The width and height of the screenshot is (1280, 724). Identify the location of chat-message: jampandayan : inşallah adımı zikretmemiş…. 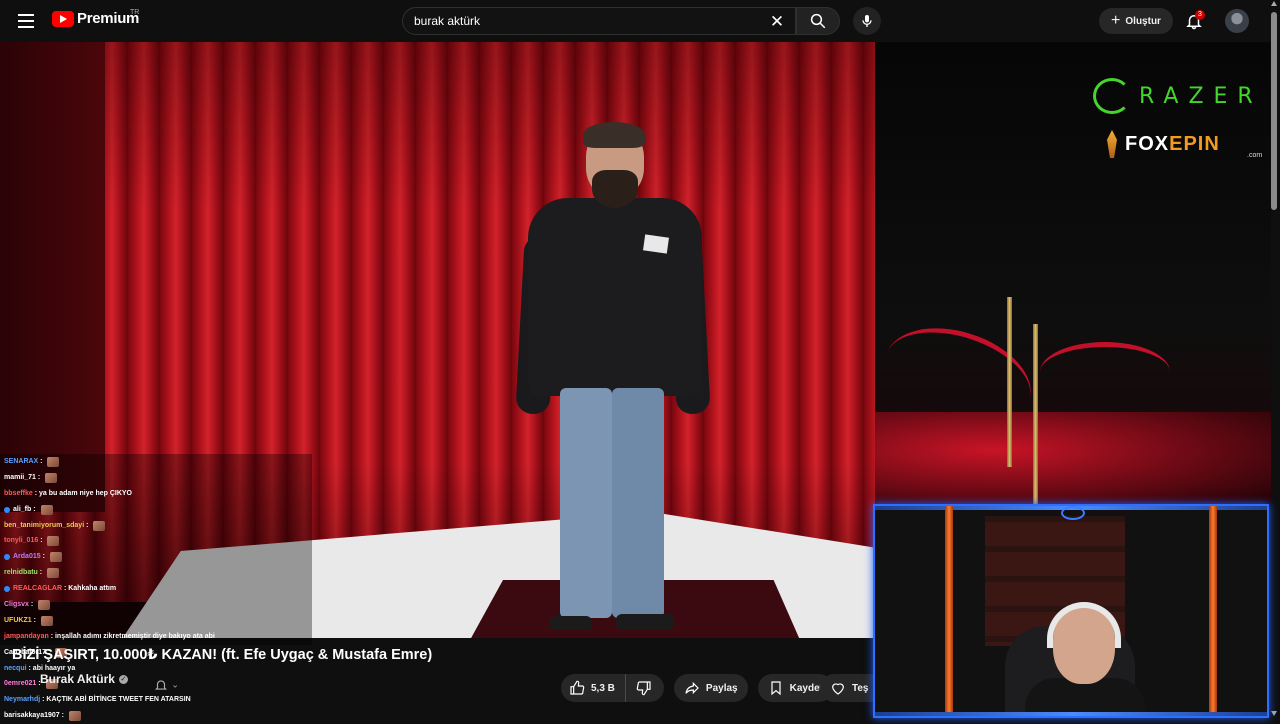
(156, 636).